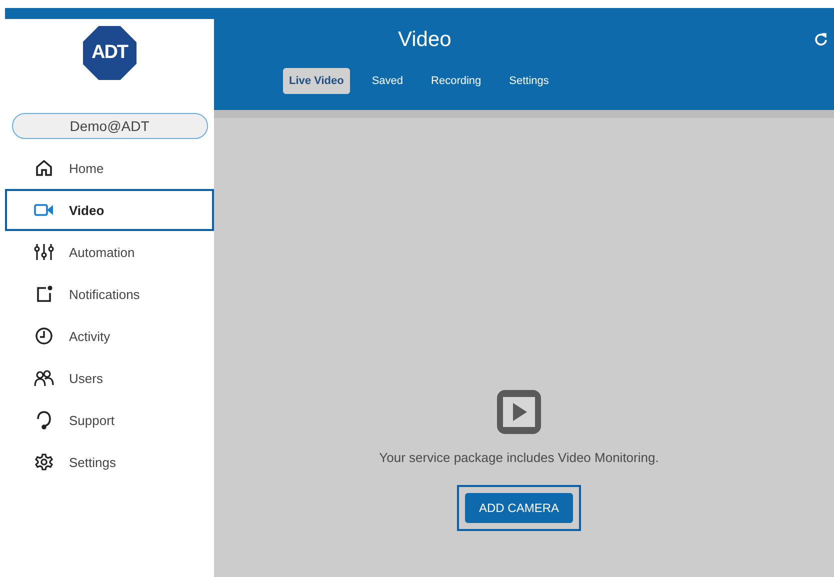  Describe the element at coordinates (109, 210) in the screenshot. I see `nav-item: Video` at that location.